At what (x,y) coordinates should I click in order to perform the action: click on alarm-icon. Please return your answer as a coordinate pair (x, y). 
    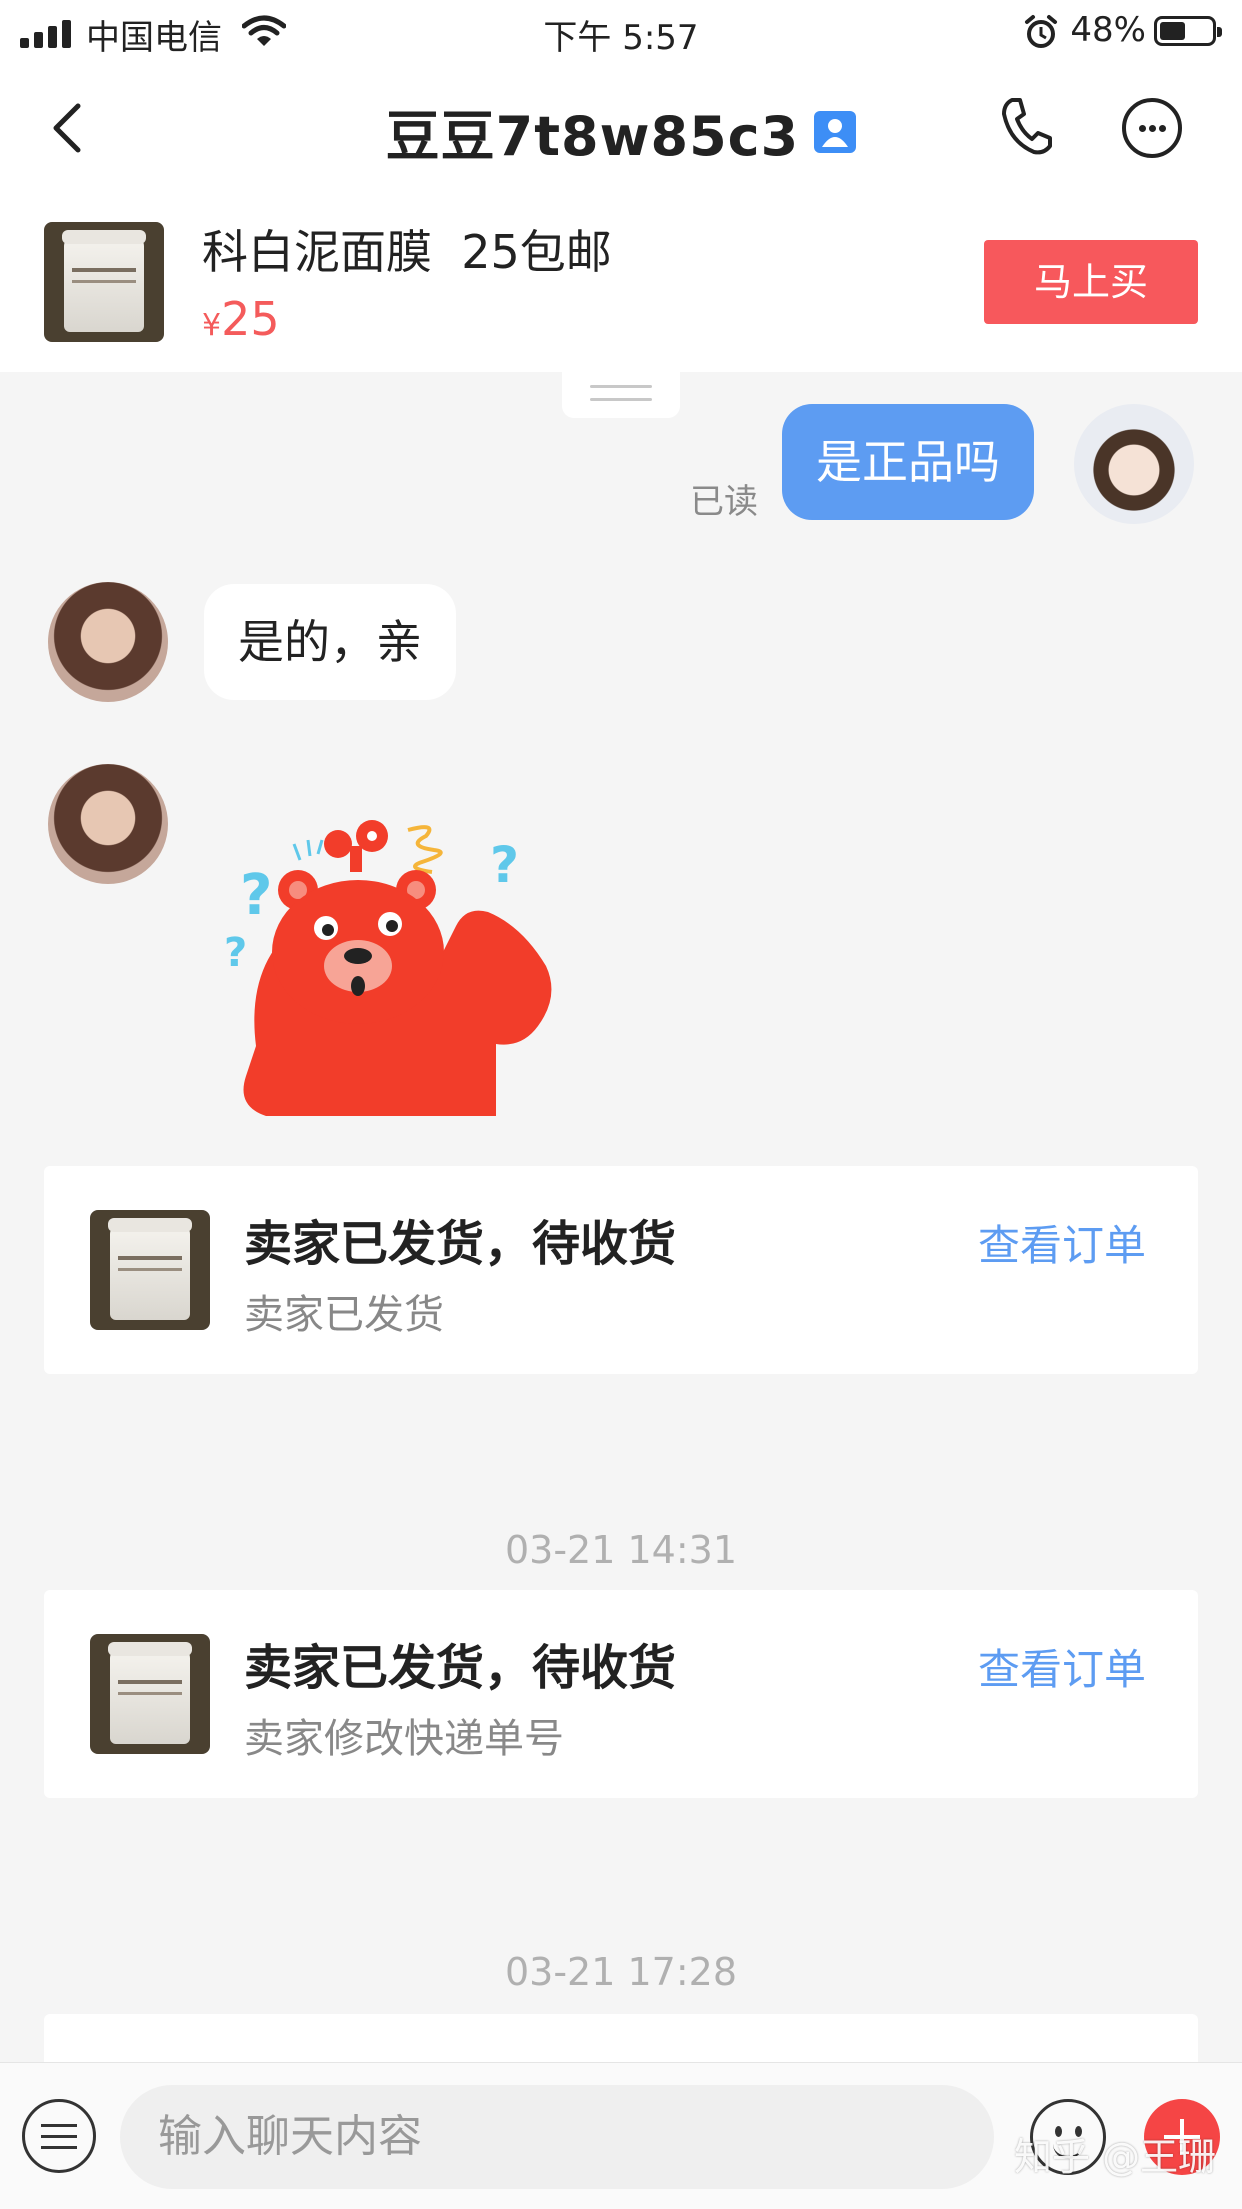
    Looking at the image, I should click on (1041, 31).